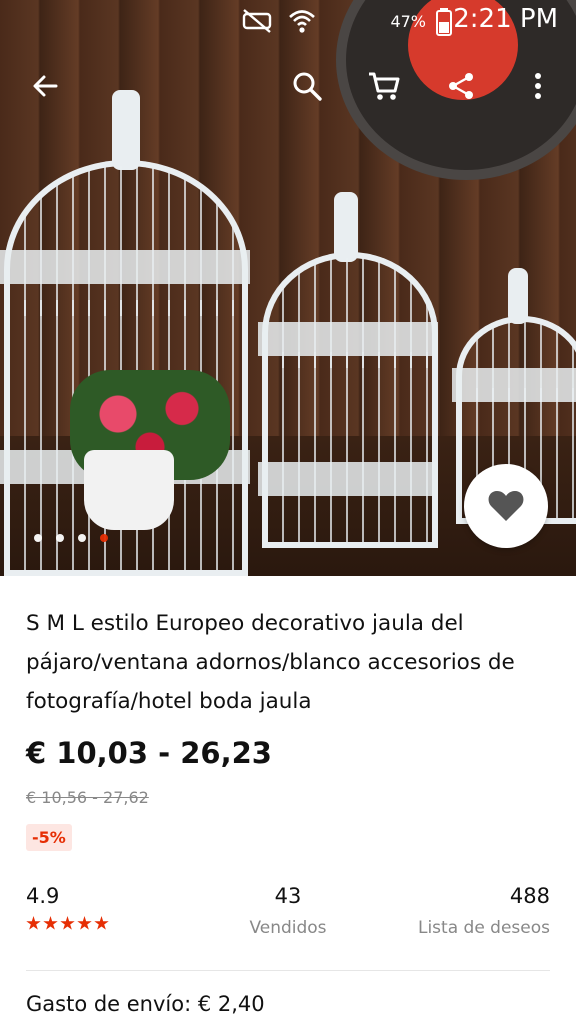 This screenshot has width=576, height=1024. I want to click on more-button, so click(538, 86).